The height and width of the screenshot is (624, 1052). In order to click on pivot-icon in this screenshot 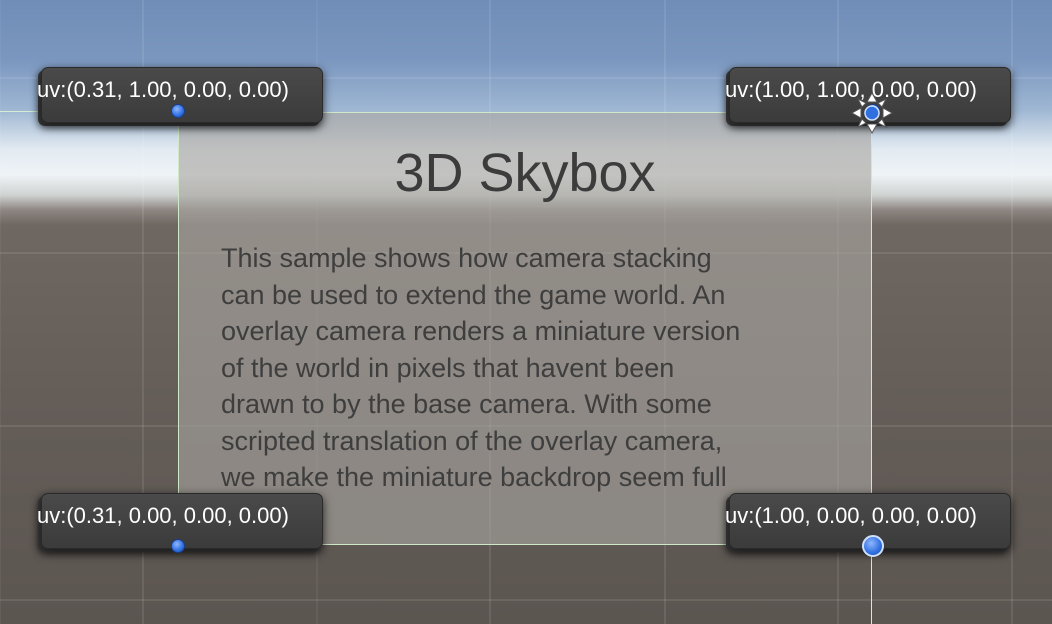, I will do `click(872, 113)`.